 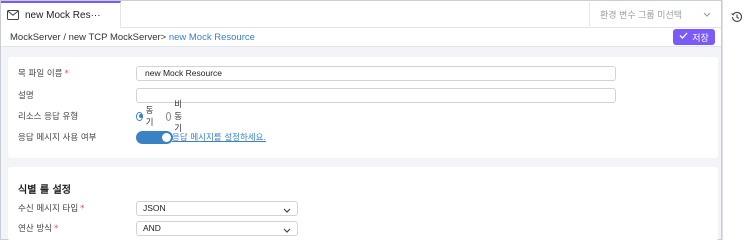 What do you see at coordinates (146, 116) in the screenshot?
I see `radio-sync: 동기` at bounding box center [146, 116].